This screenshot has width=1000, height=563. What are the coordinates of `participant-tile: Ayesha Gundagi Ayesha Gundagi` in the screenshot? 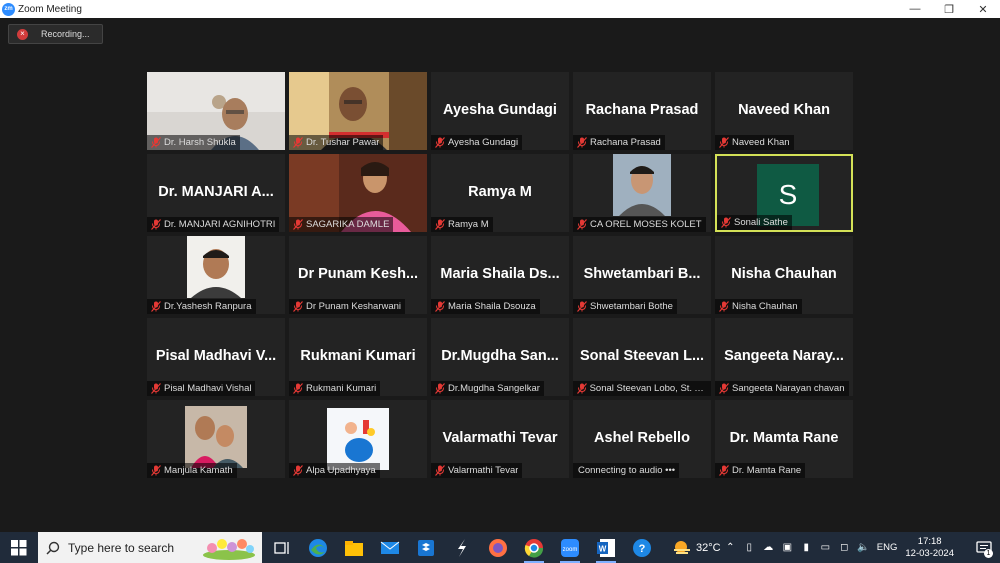 It's located at (500, 111).